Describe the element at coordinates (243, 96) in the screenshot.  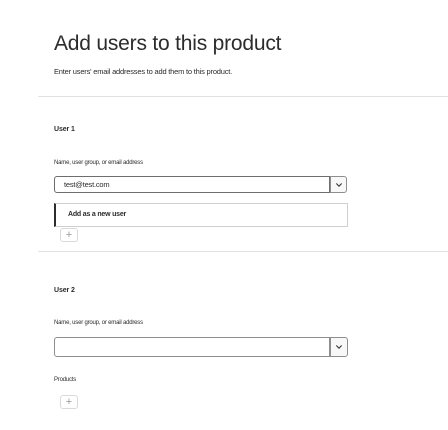
I see `divider-top` at that location.